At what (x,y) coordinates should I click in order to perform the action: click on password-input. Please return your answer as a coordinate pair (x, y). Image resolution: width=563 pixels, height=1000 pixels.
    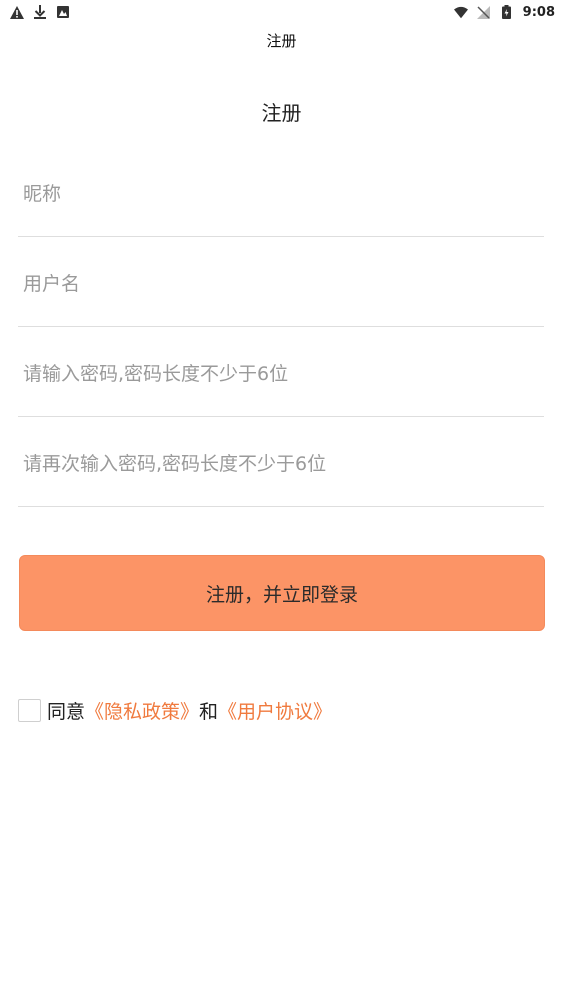
    Looking at the image, I should click on (281, 374).